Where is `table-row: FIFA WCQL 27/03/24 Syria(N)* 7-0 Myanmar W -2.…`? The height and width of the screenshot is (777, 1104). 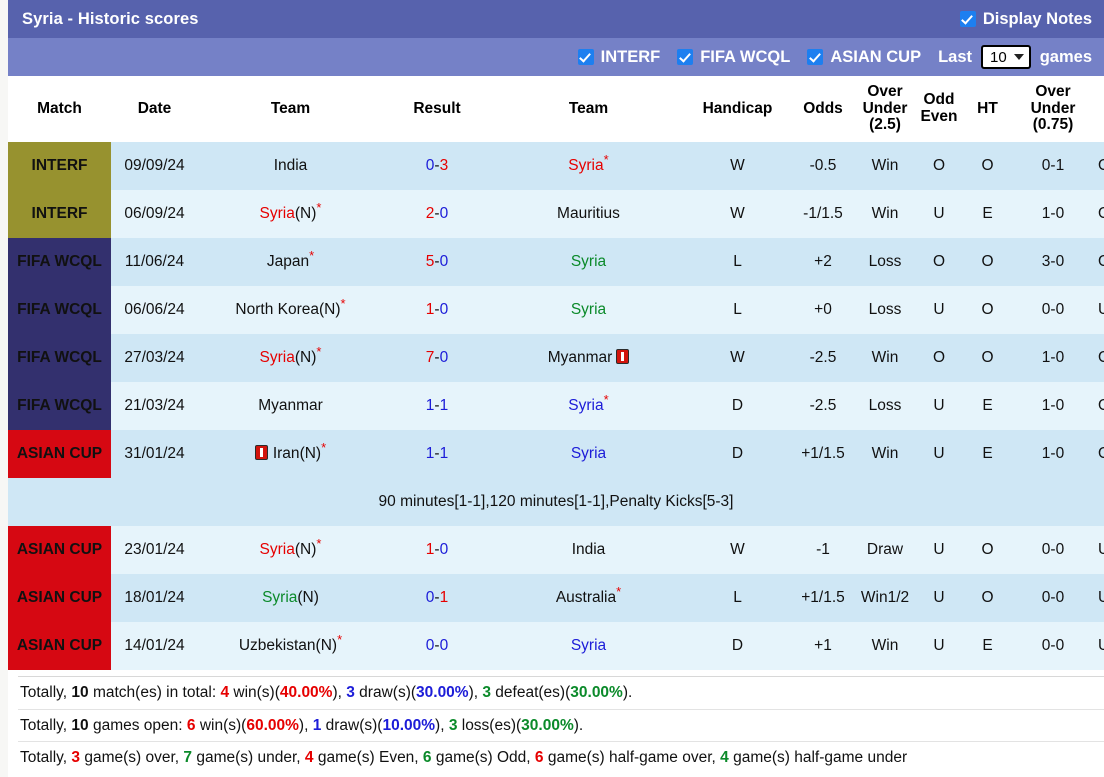 table-row: FIFA WCQL 27/03/24 Syria(N)* 7-0 Myanmar W -2.… is located at coordinates (556, 358).